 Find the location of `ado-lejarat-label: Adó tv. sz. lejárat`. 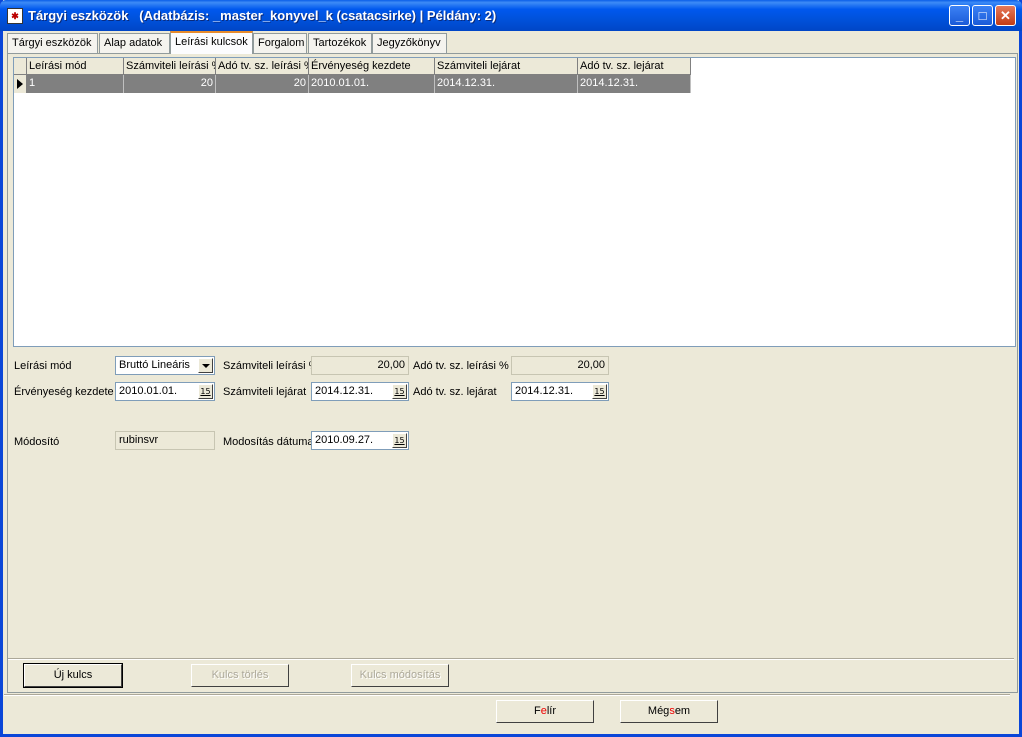

ado-lejarat-label: Adó tv. sz. lejárat is located at coordinates (455, 392).